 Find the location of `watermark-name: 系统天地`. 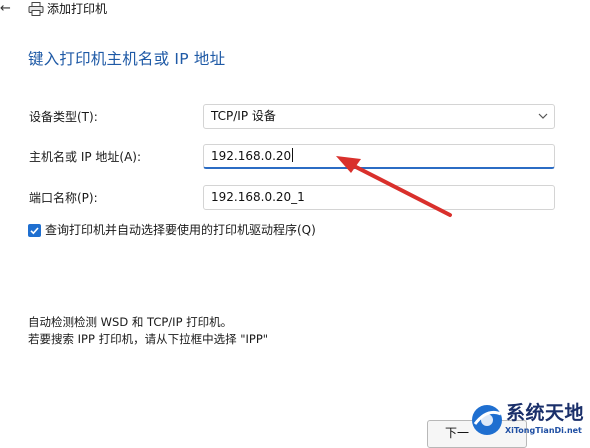

watermark-name: 系统天地 is located at coordinates (545, 413).